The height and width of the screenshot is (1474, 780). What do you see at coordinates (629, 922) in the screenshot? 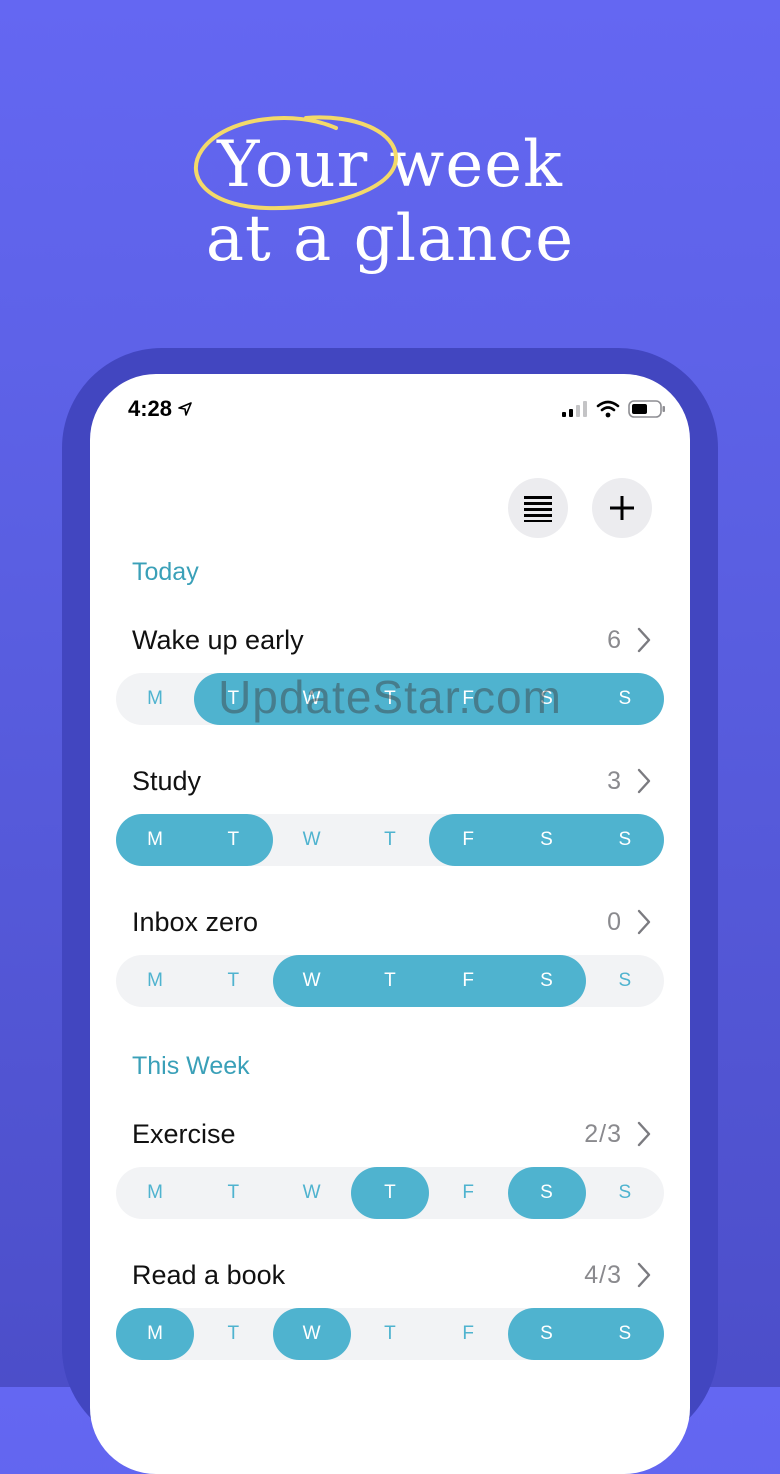
I see `habit-meta: 0` at bounding box center [629, 922].